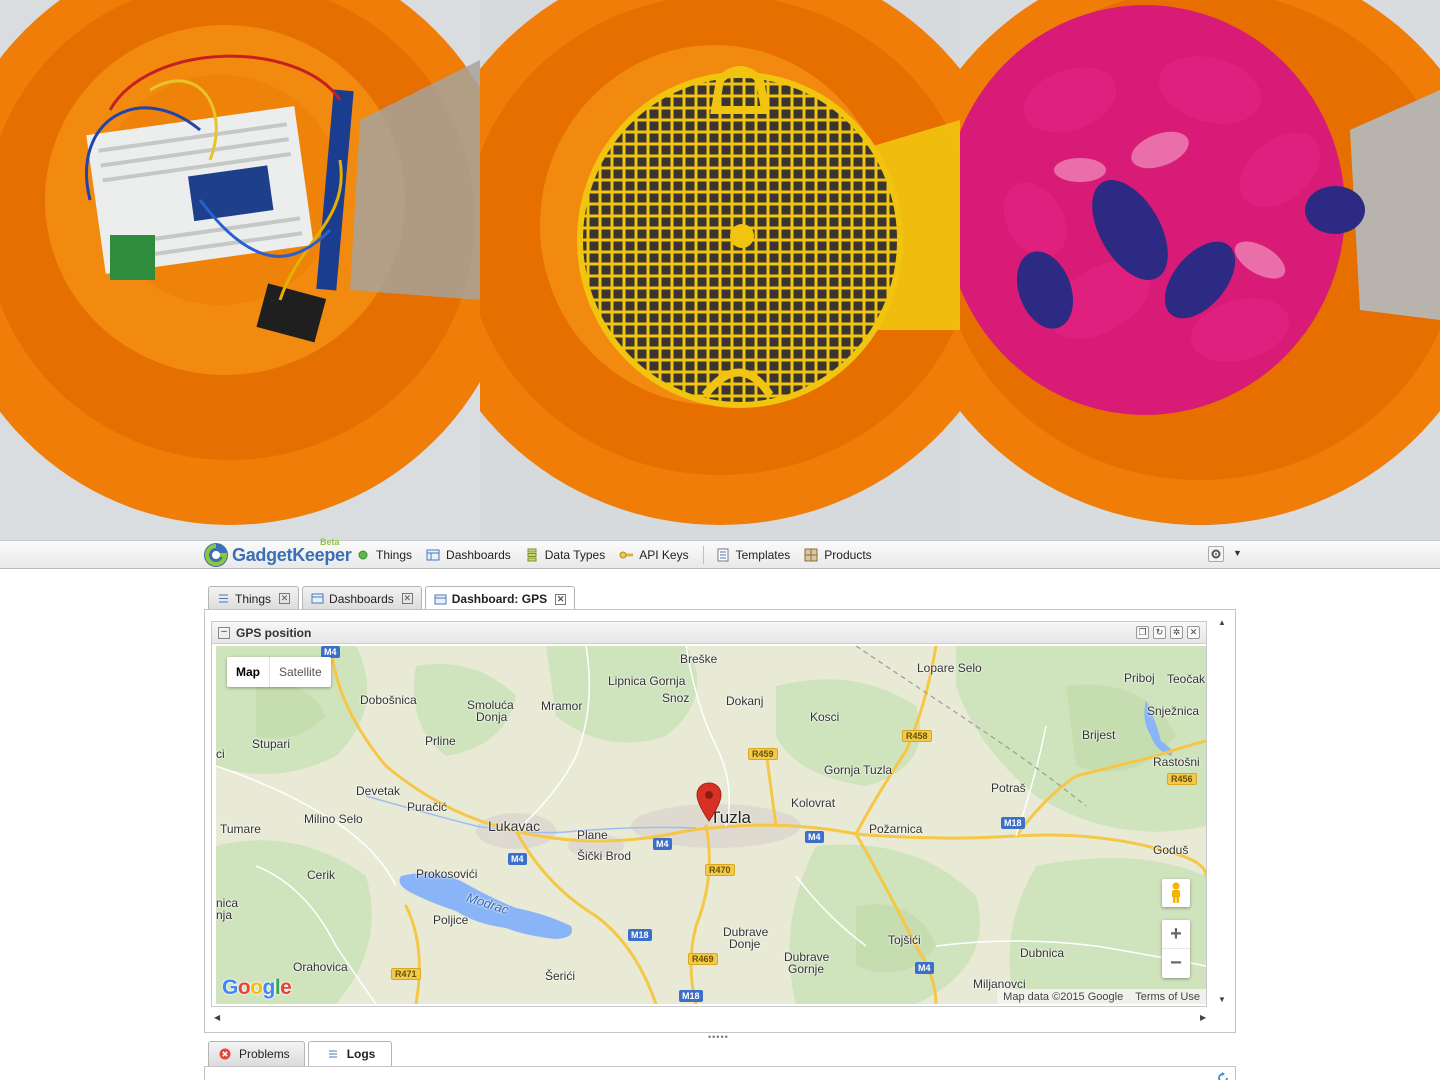 The image size is (1440, 1080). Describe the element at coordinates (575, 555) in the screenshot. I see `nav-data-types-label: Data Types` at that location.